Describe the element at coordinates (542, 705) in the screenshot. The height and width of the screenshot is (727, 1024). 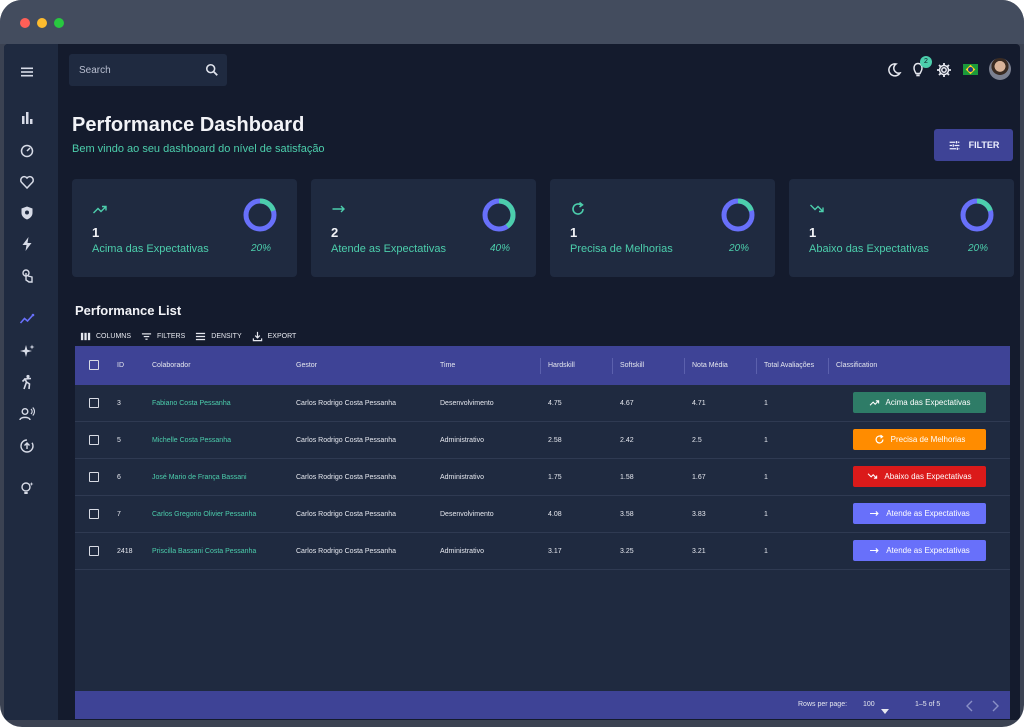
I see `table-footer: Rows per page: 100 1–5 of 5` at that location.